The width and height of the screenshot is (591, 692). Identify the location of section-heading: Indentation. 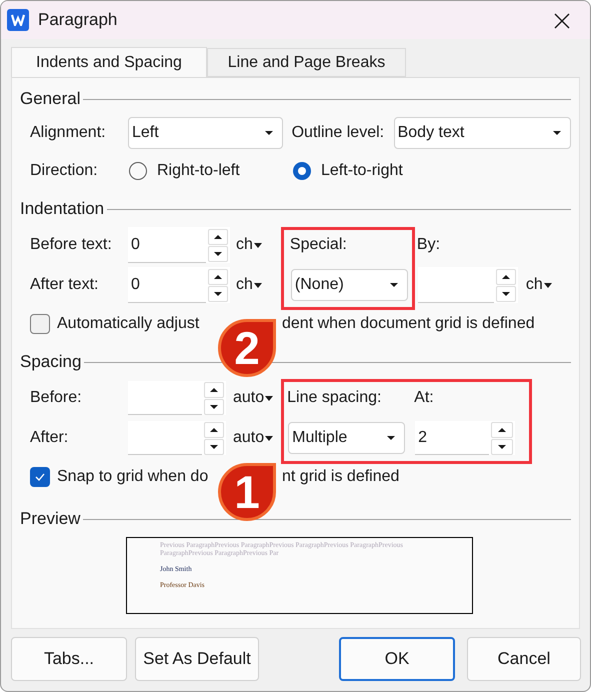
(63, 209).